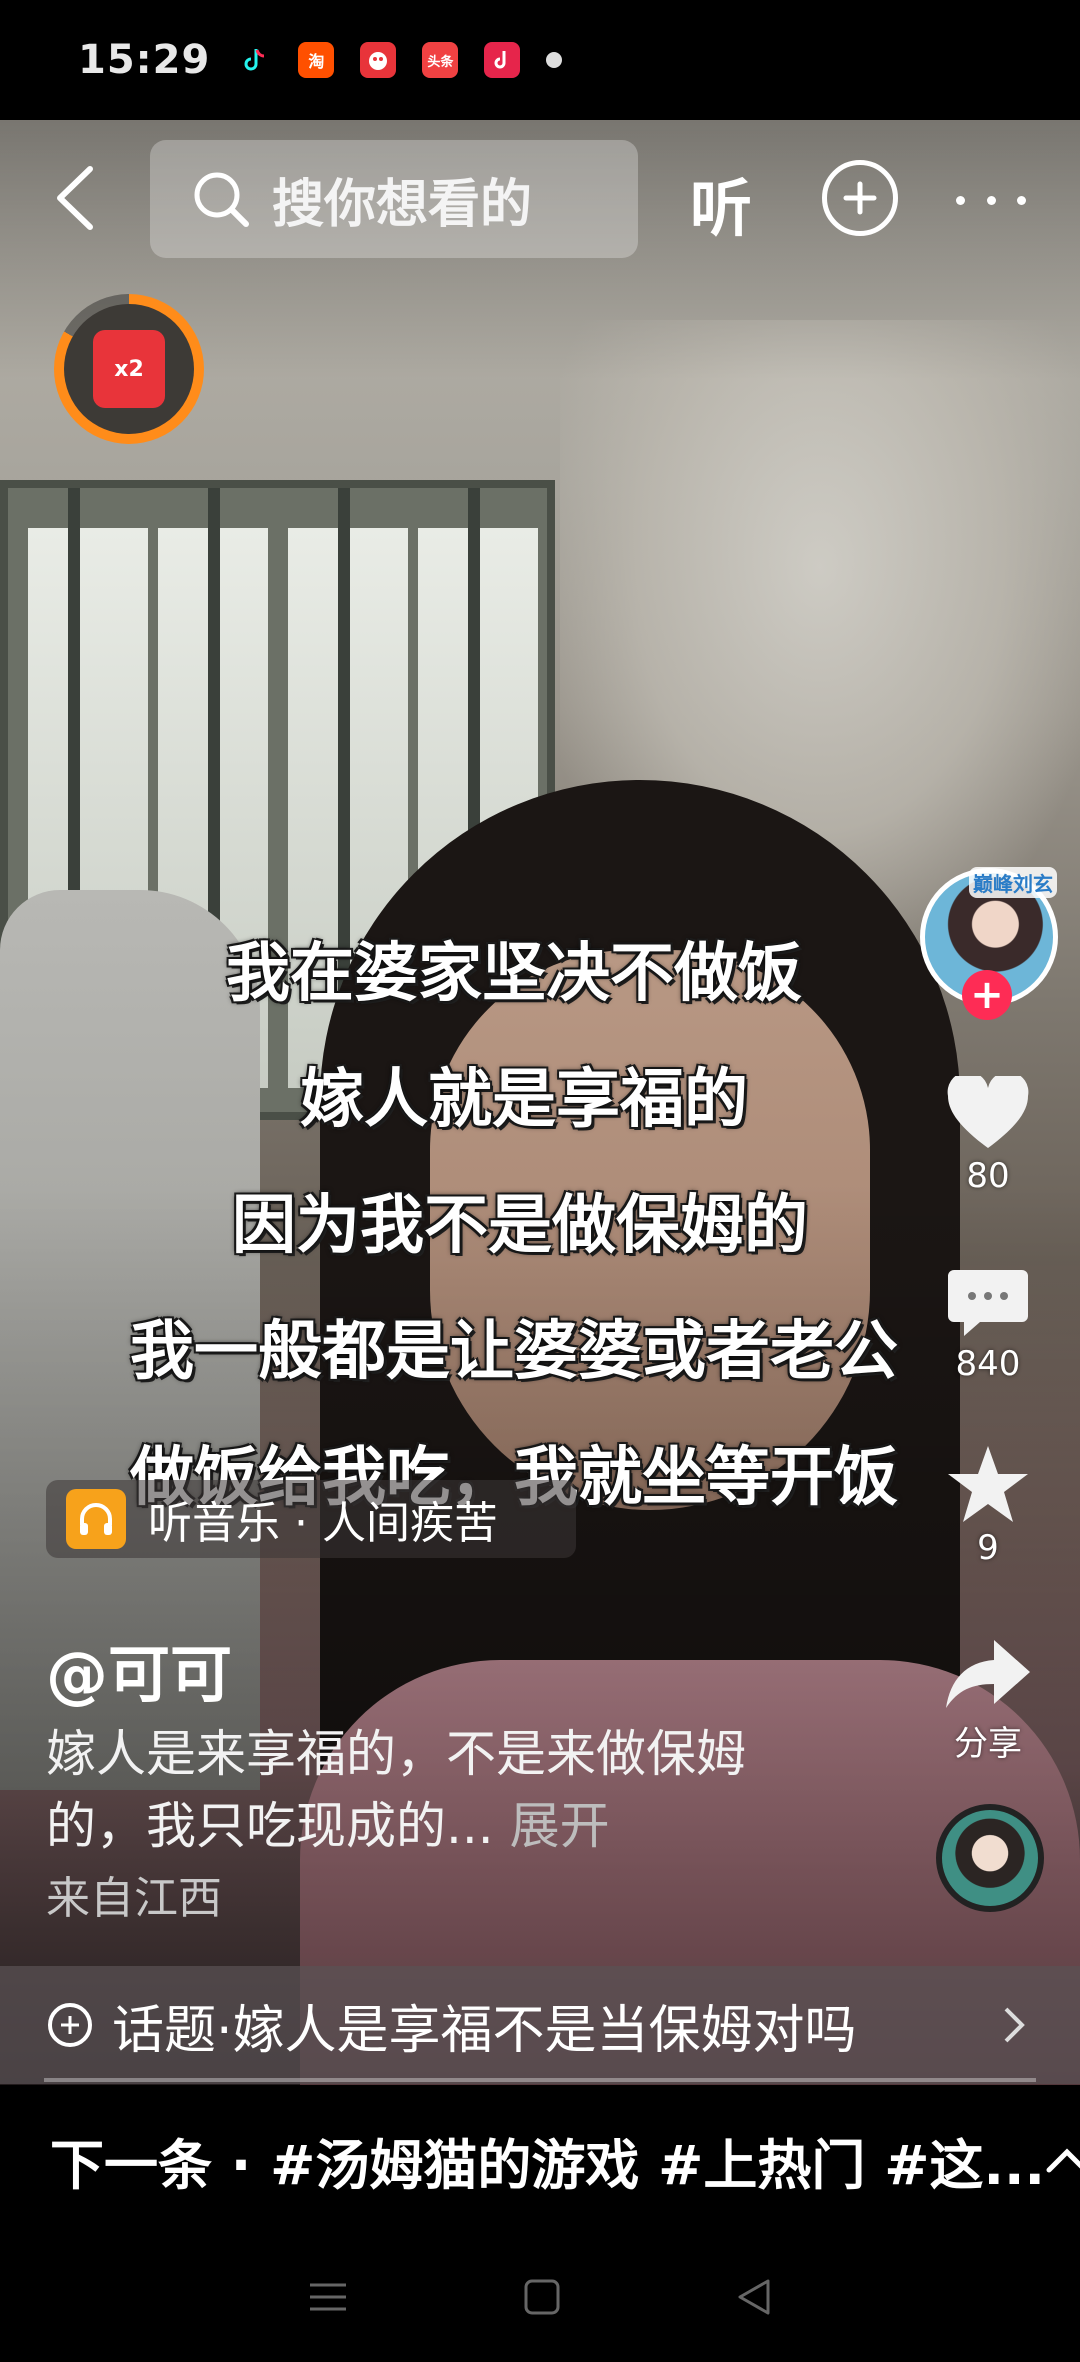  Describe the element at coordinates (988, 1364) in the screenshot. I see `comment-count: 840` at that location.